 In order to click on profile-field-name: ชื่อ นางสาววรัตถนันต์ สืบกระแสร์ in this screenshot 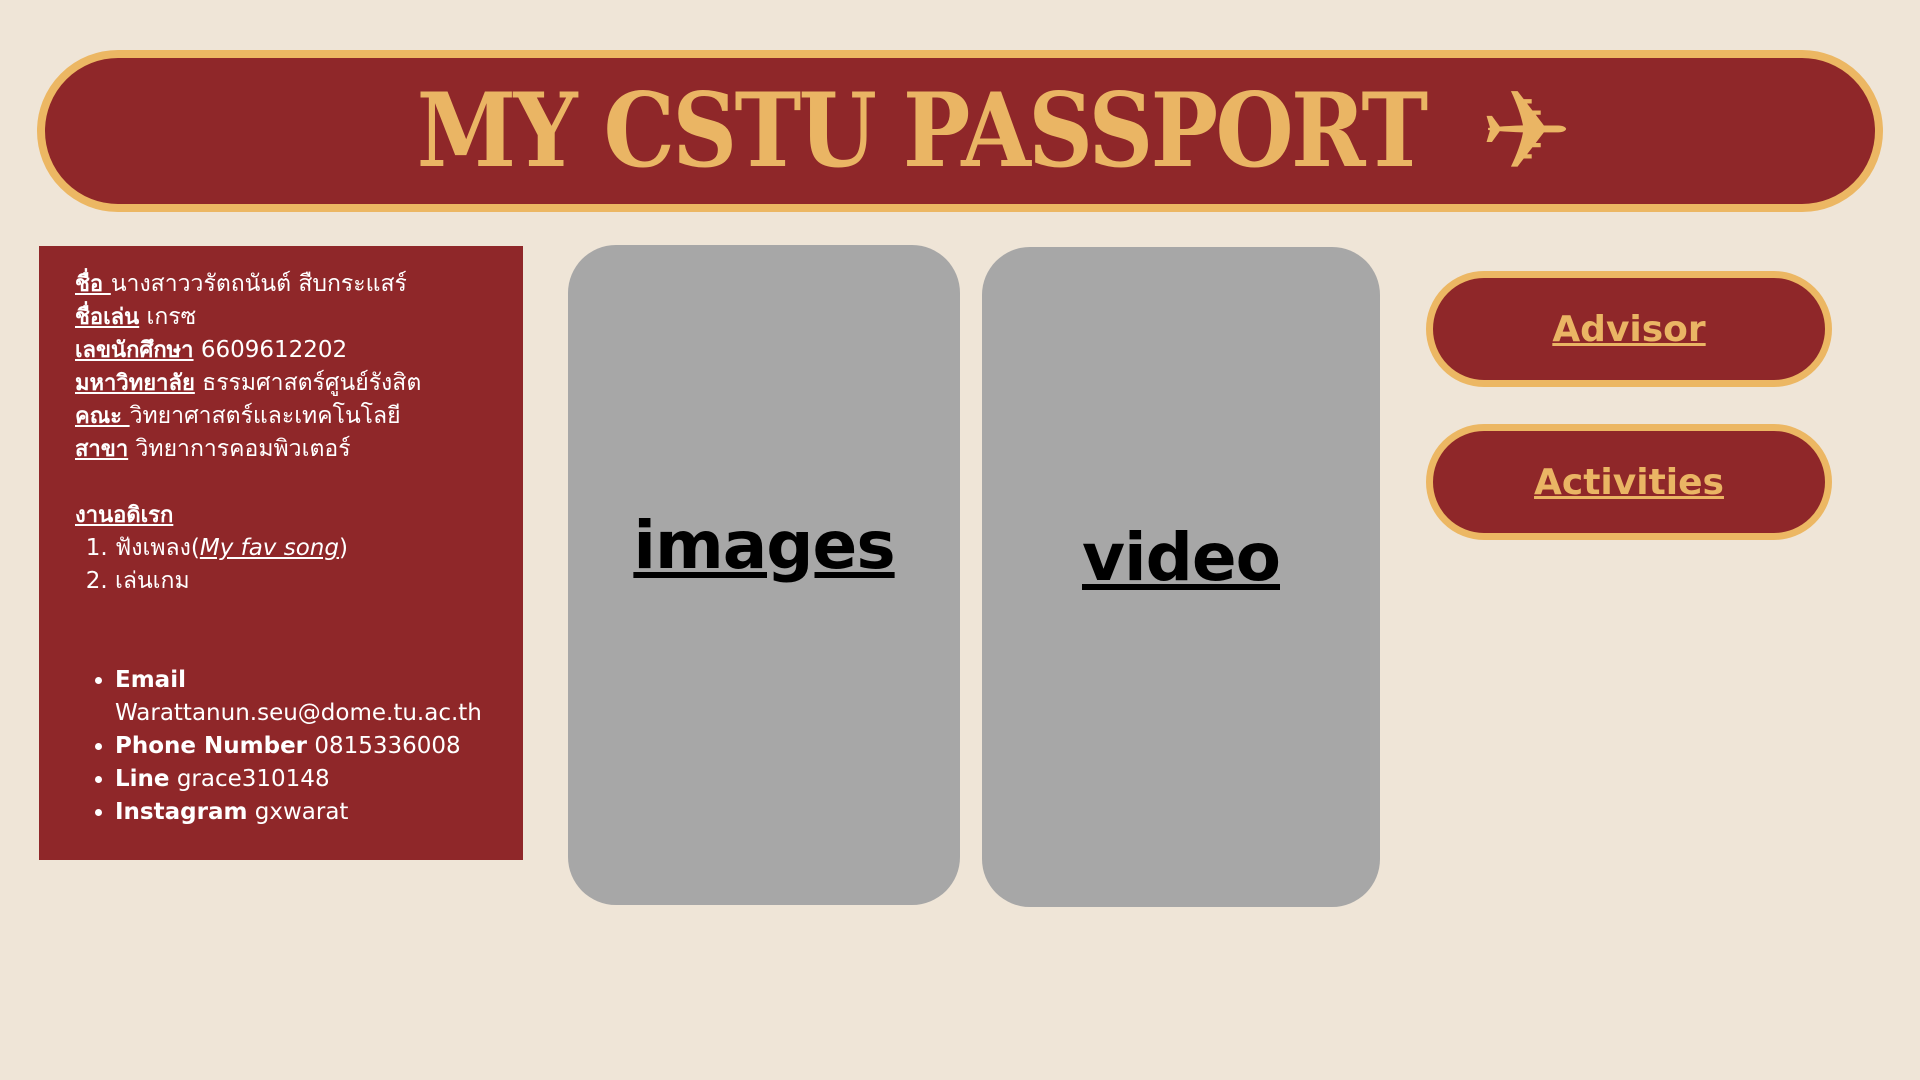, I will do `click(299, 284)`.